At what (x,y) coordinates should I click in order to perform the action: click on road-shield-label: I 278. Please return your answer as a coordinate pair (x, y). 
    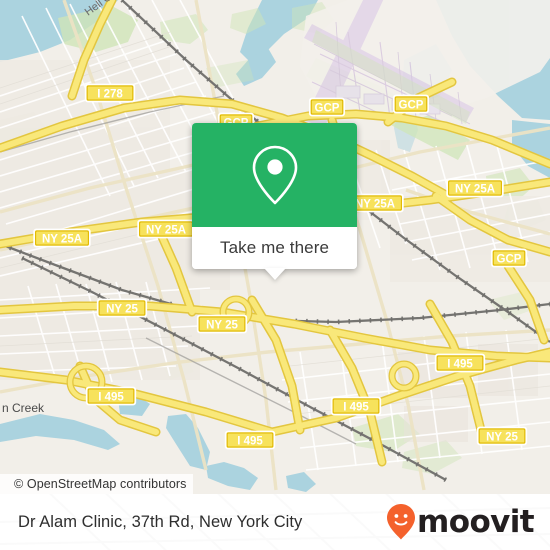
    Looking at the image, I should click on (110, 94).